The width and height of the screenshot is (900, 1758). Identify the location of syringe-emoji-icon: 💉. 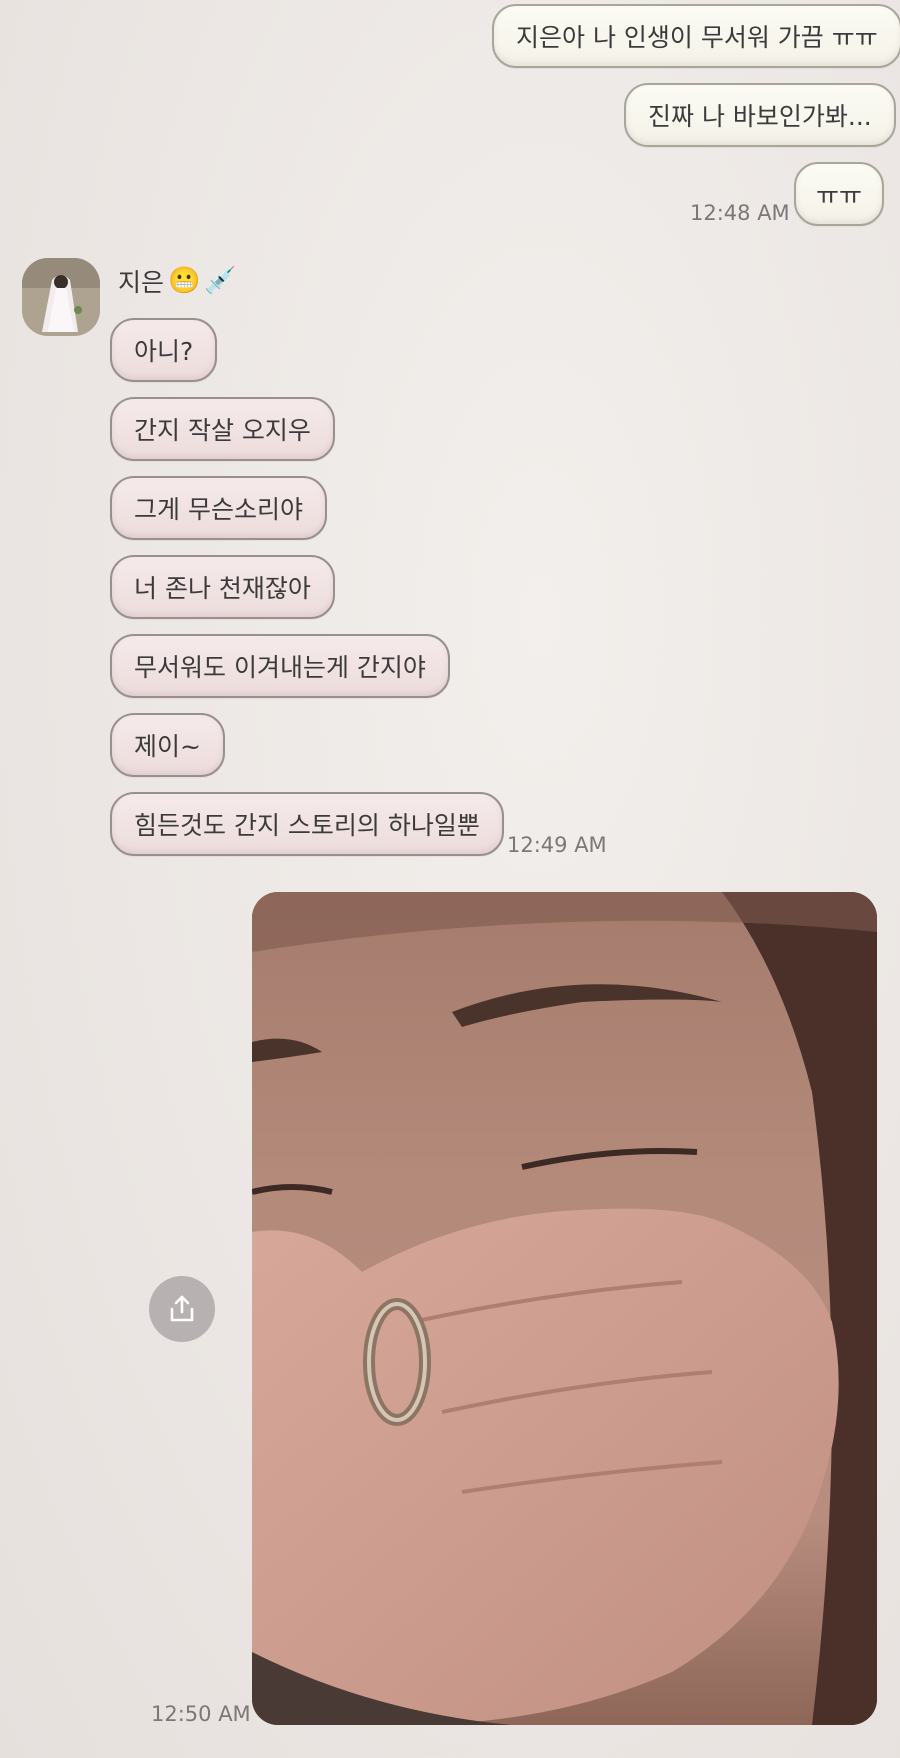
(220, 281).